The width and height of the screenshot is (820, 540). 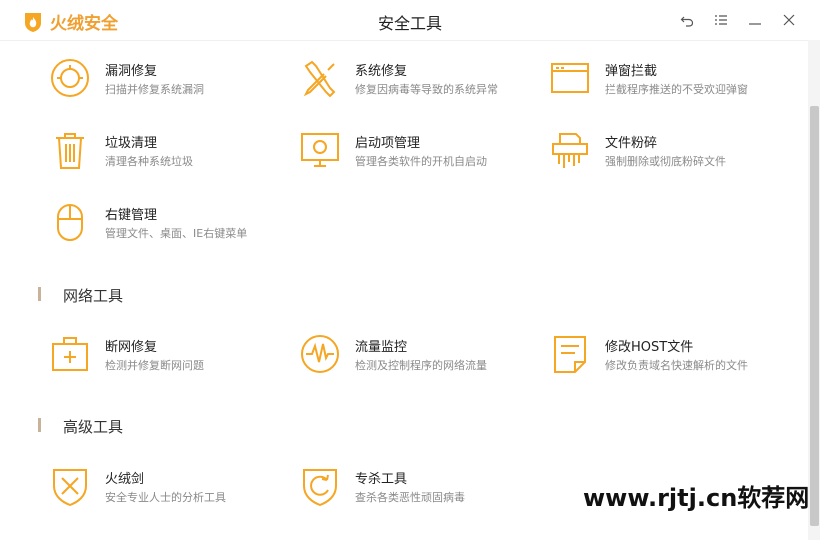 What do you see at coordinates (631, 71) in the screenshot?
I see `tool-name: 弹窗拦截` at bounding box center [631, 71].